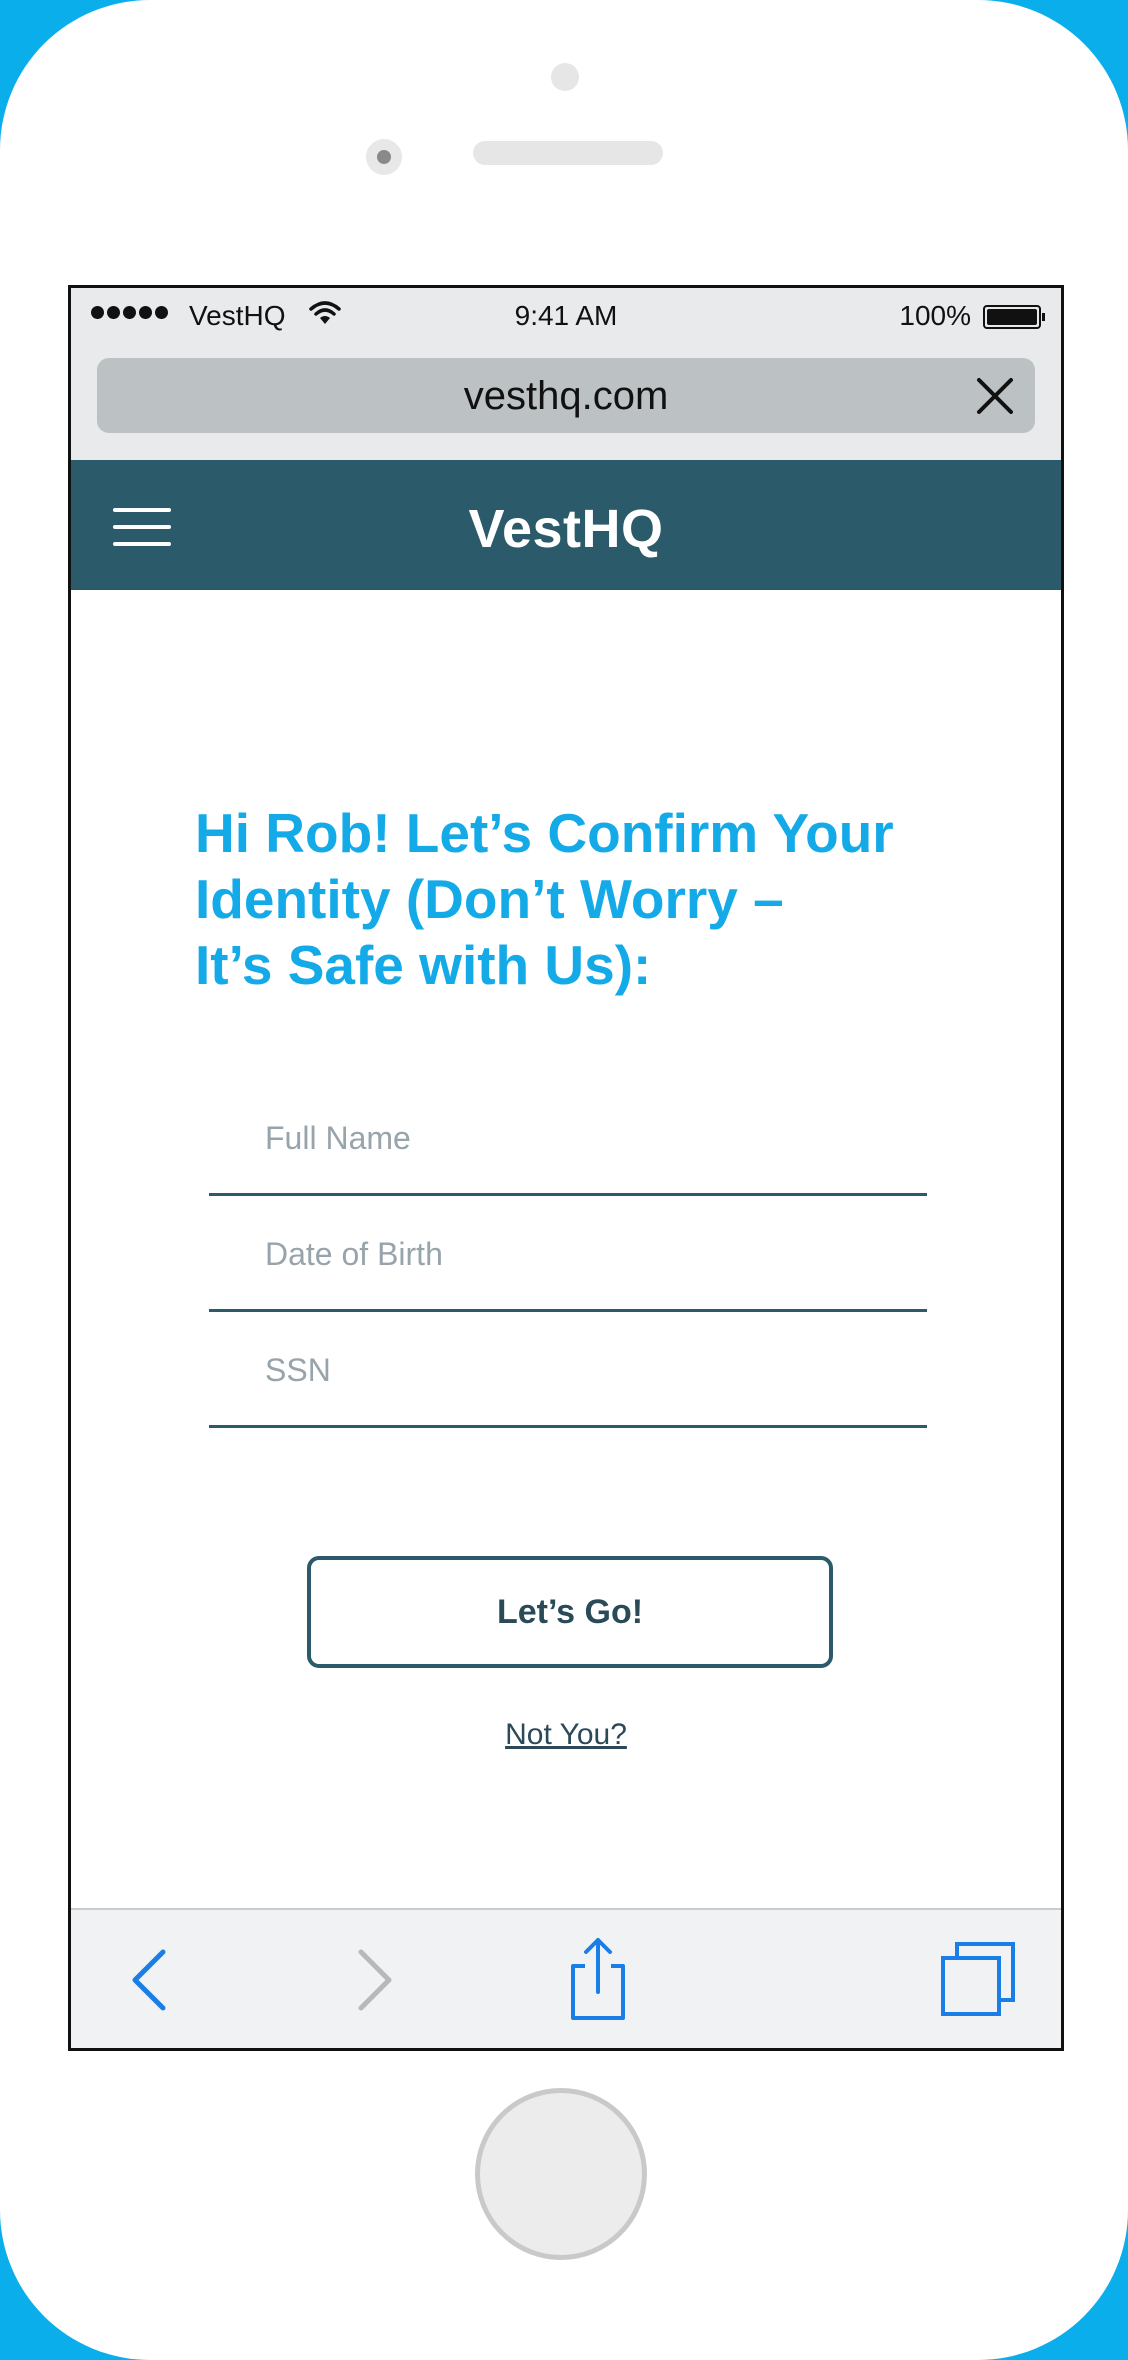  I want to click on app-header: VestHQ, so click(566, 525).